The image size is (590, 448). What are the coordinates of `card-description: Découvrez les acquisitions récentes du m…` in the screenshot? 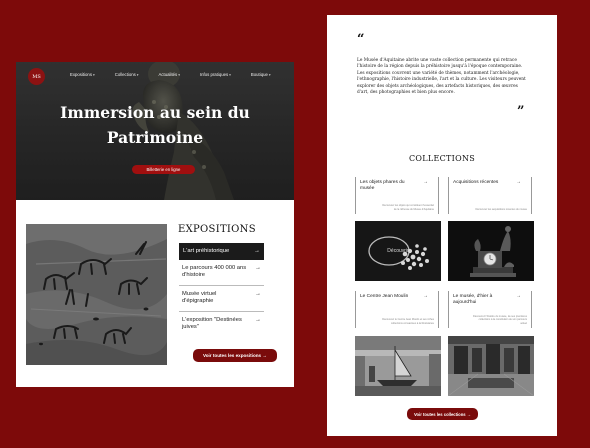 It's located at (501, 209).